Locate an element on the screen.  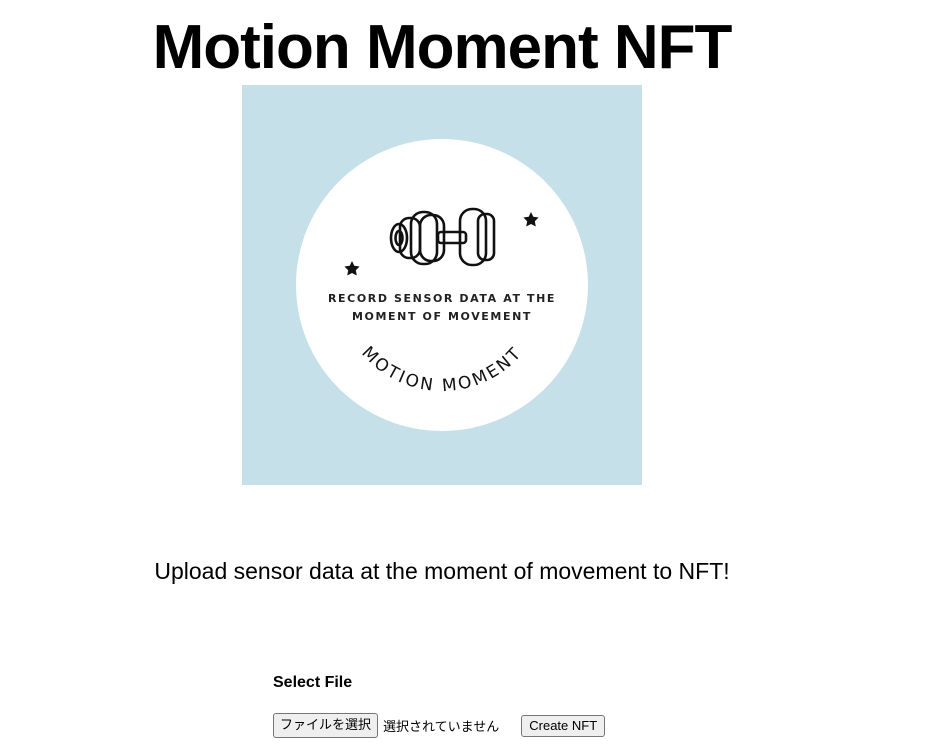
file-upload-row: ファイルを選択 選択されていません Create NFT is located at coordinates (439, 725).